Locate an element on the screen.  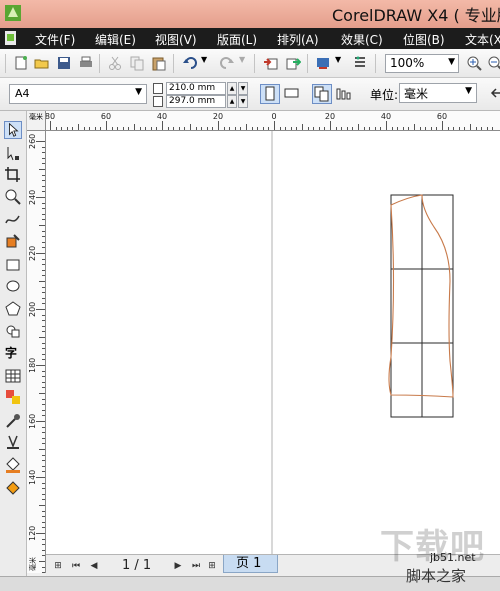
last-page-button: ⏭ is located at coordinates (196, 566).